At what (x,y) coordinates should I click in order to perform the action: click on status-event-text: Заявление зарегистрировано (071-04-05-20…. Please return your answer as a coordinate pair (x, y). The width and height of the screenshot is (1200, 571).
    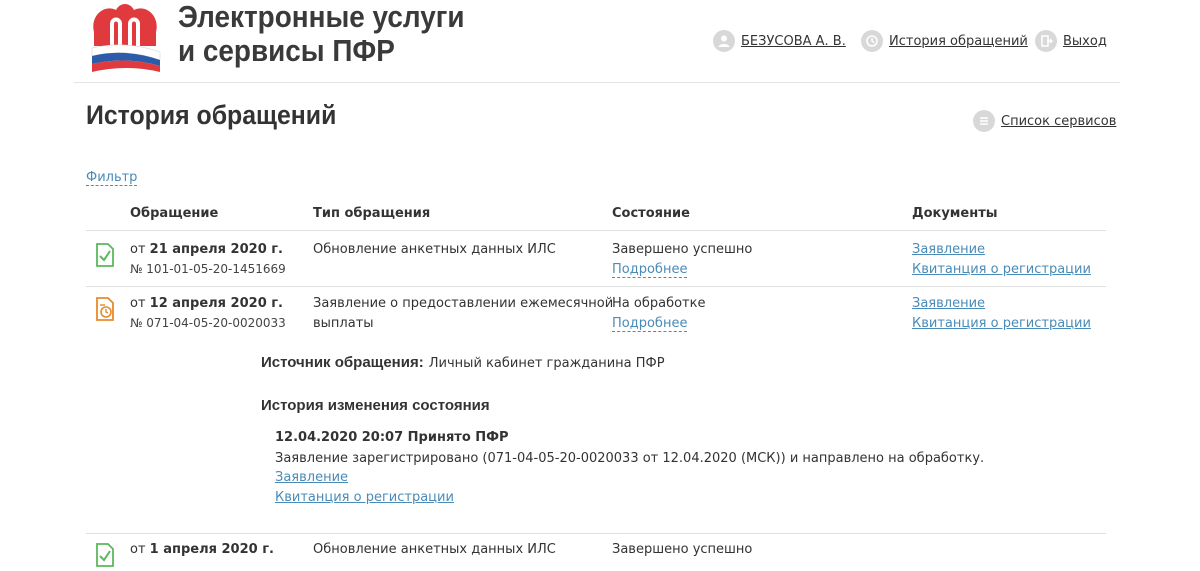
    Looking at the image, I should click on (630, 458).